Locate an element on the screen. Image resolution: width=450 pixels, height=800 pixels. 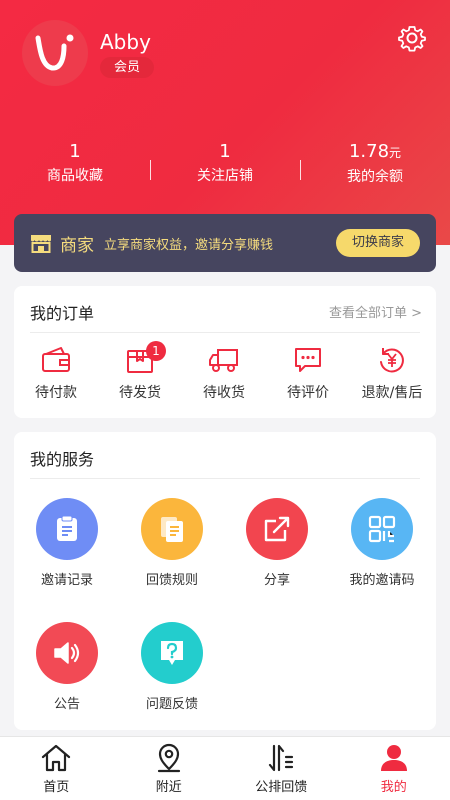
tab-label: 我的 is located at coordinates (393, 787).